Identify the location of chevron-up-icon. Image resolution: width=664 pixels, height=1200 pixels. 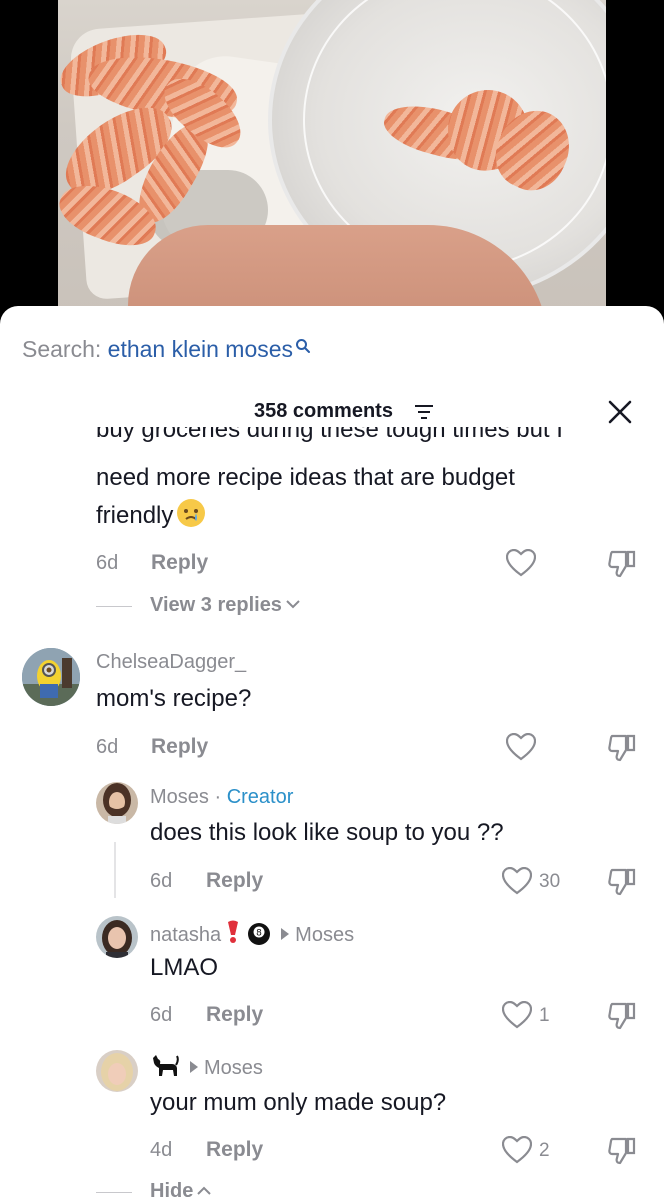
(204, 1190).